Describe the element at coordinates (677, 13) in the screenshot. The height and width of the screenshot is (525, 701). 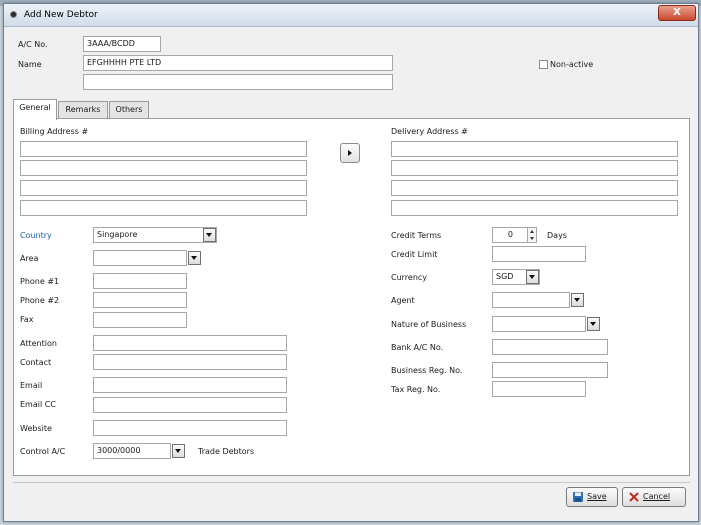
I see `close-button: X` at that location.